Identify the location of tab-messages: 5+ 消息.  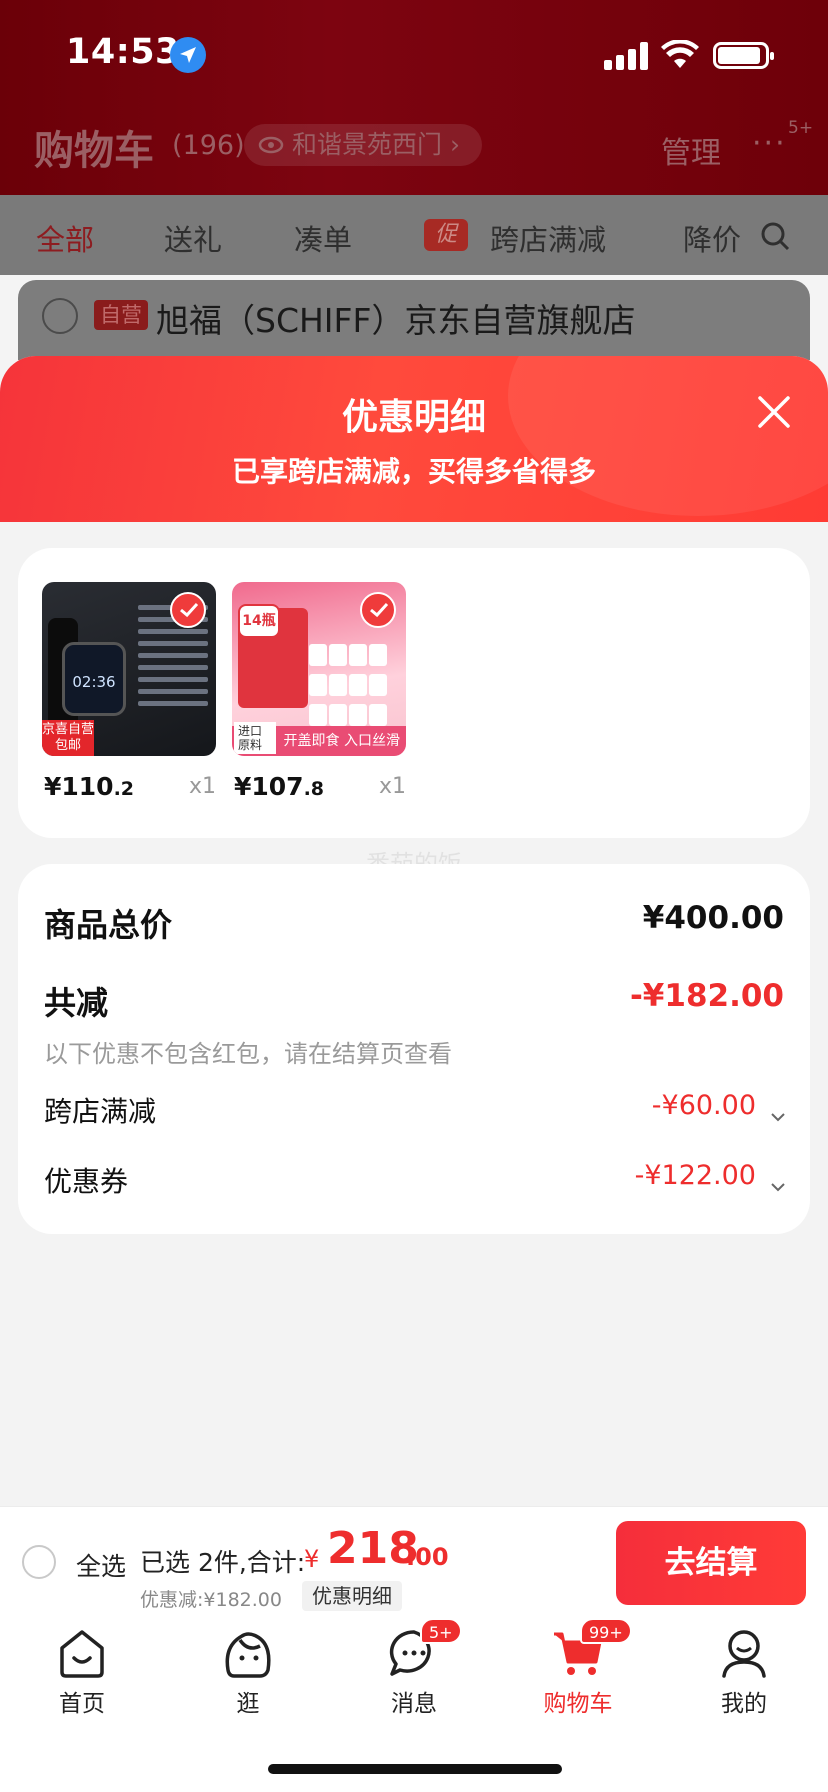
(414, 1668).